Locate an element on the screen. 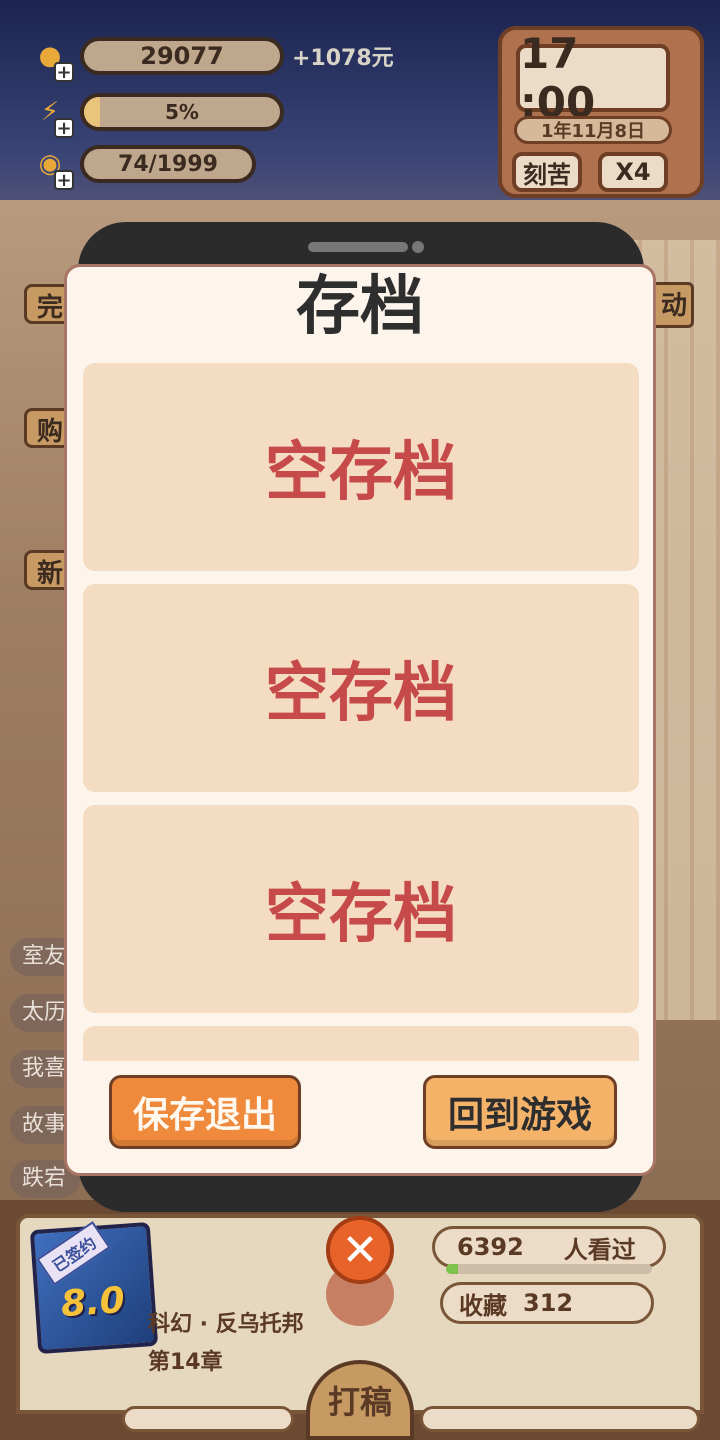 Image resolution: width=720 pixels, height=1440 pixels. save-slot-2: 空存档 is located at coordinates (361, 688).